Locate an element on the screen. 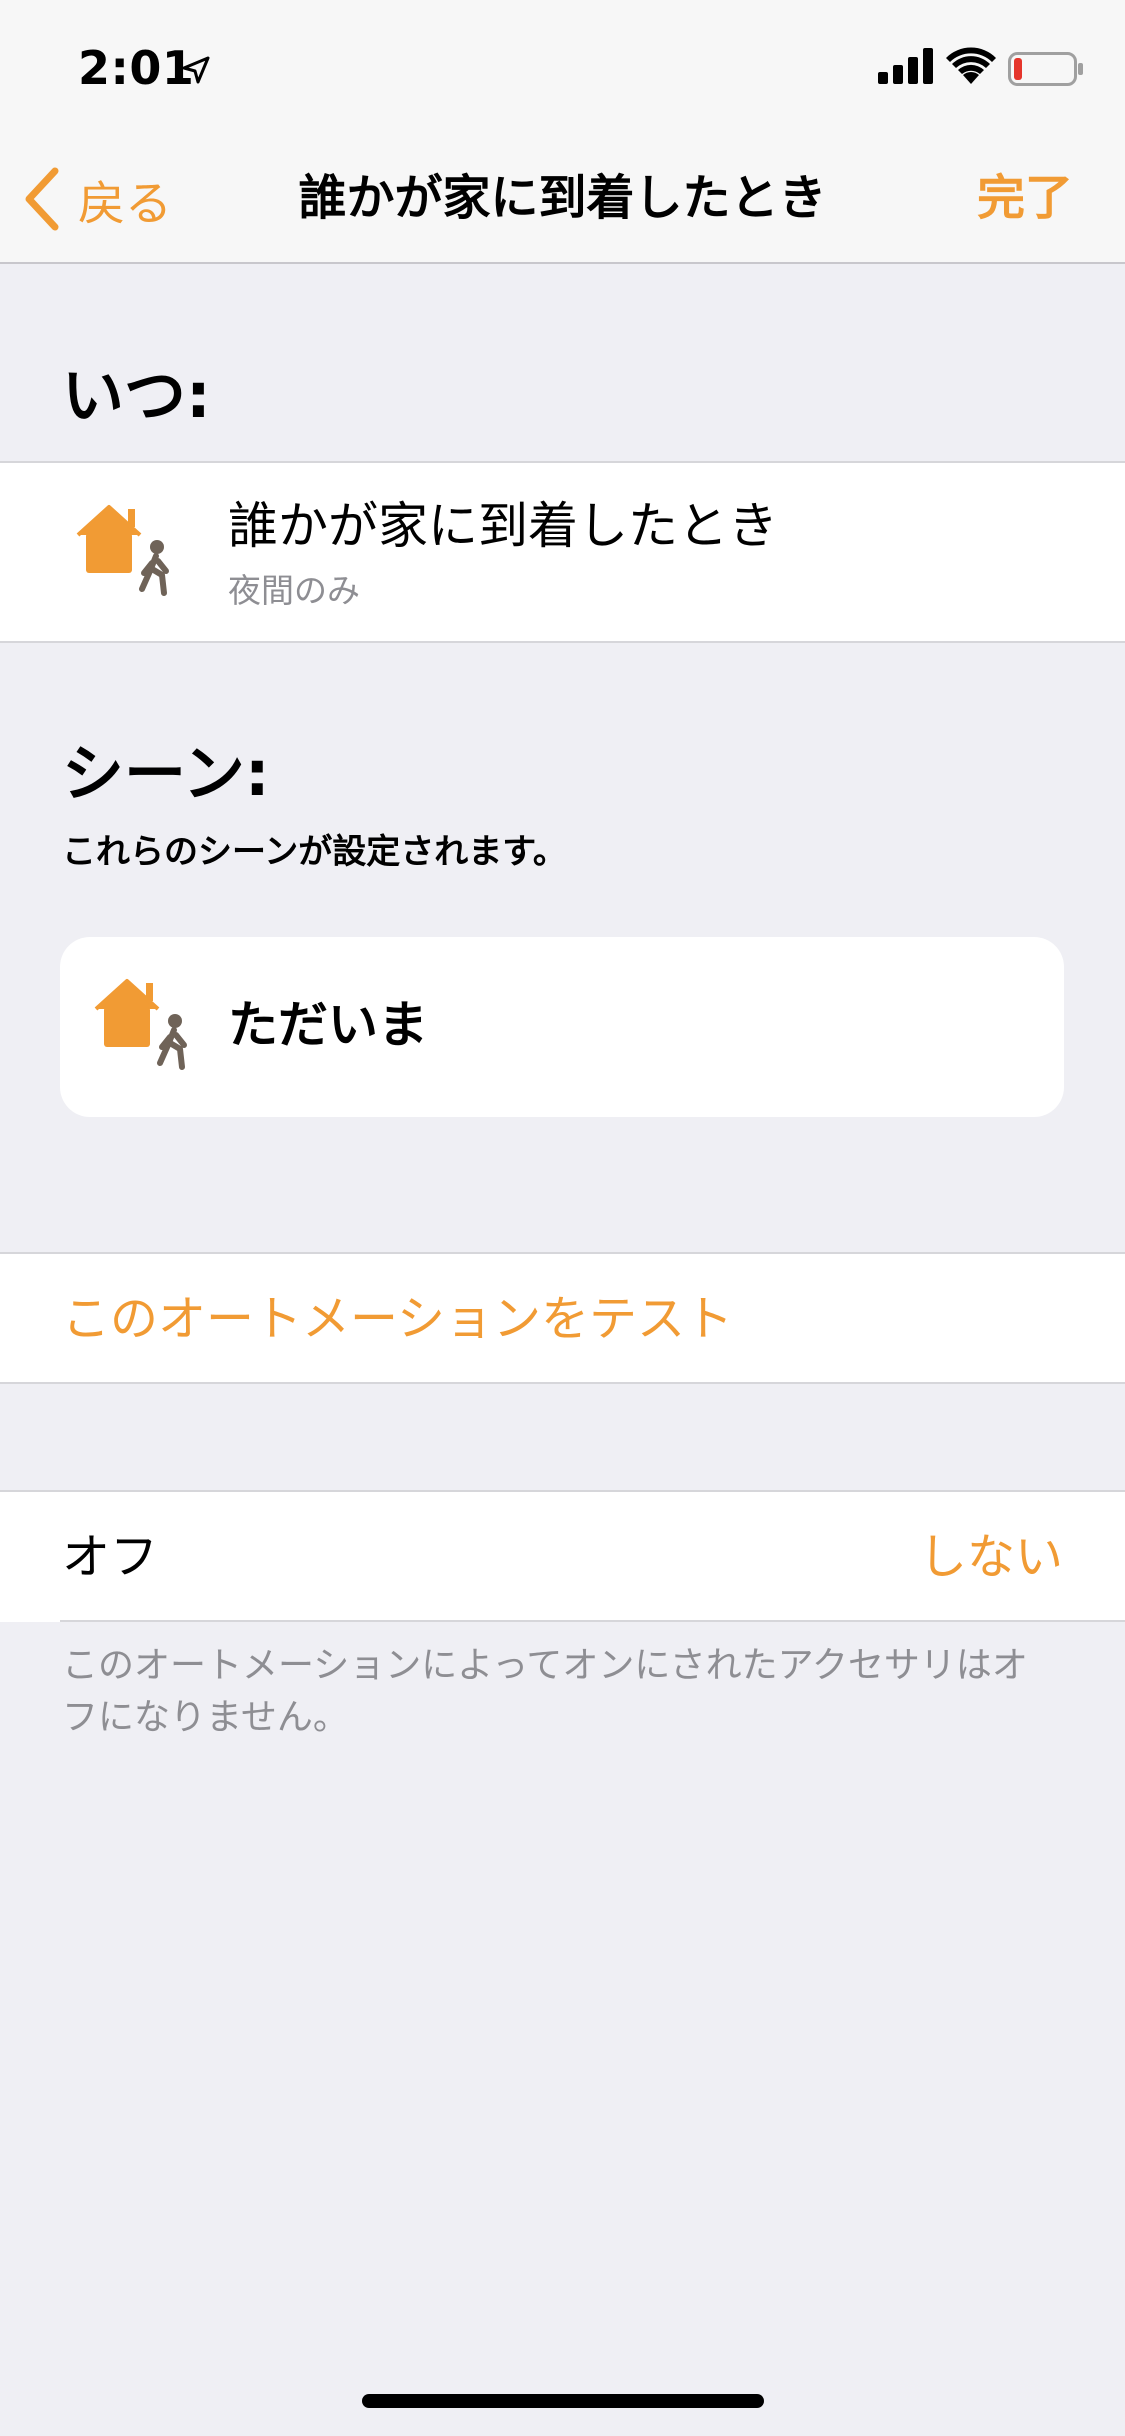  cellular-signal-icon is located at coordinates (905, 66).